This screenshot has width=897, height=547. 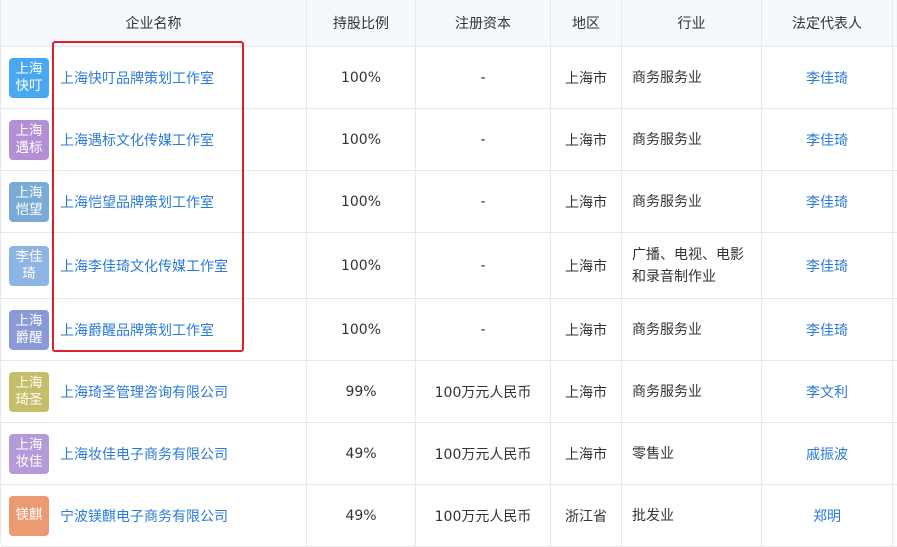 What do you see at coordinates (483, 23) in the screenshot?
I see `header-capital: 注册资本` at bounding box center [483, 23].